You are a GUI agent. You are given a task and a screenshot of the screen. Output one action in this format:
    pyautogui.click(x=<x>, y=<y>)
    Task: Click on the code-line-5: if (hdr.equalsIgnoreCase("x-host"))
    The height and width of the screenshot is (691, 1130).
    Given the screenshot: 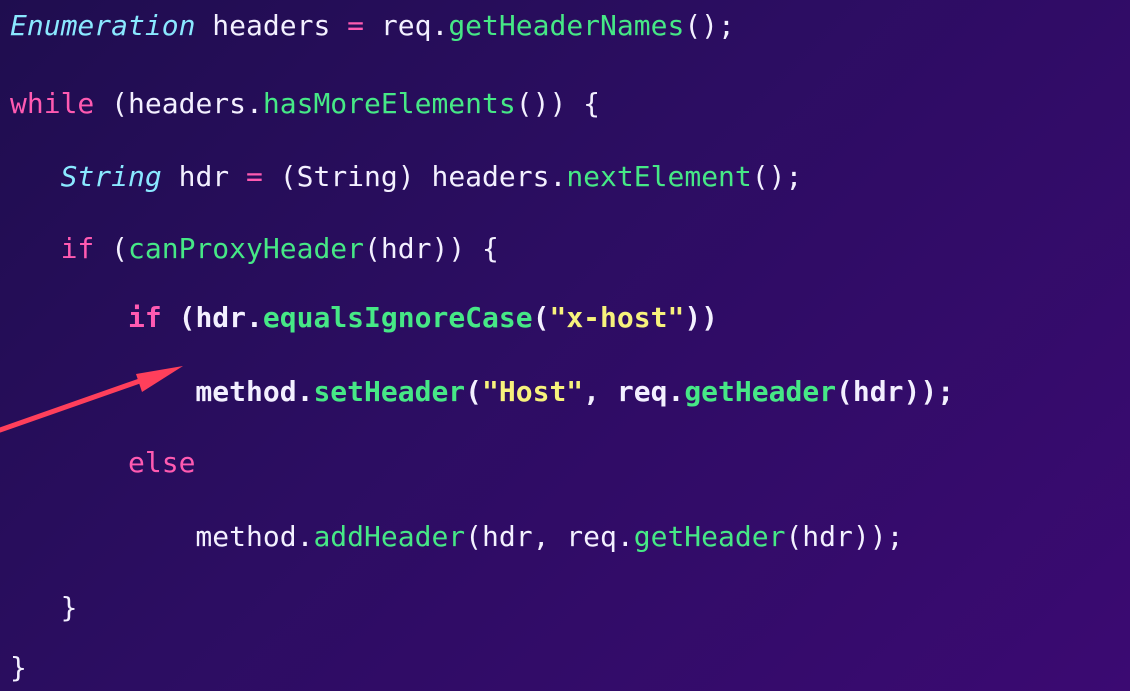 What is the action you would take?
    pyautogui.click(x=364, y=318)
    